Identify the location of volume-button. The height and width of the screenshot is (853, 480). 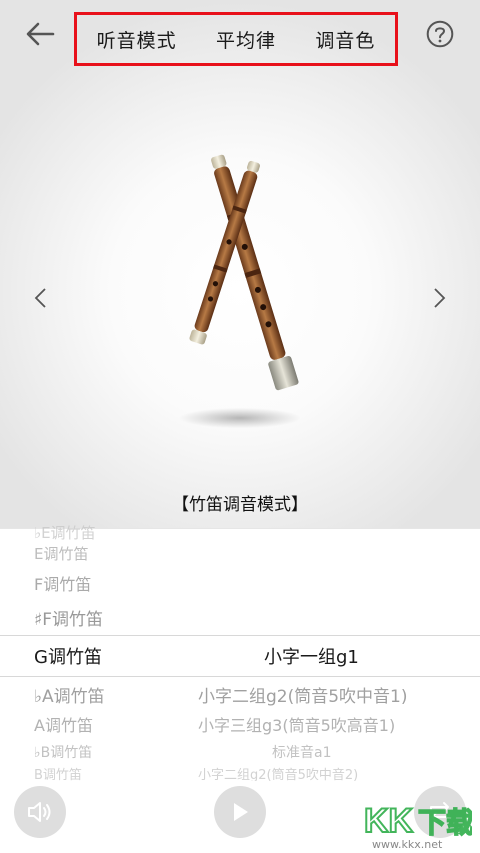
(40, 812).